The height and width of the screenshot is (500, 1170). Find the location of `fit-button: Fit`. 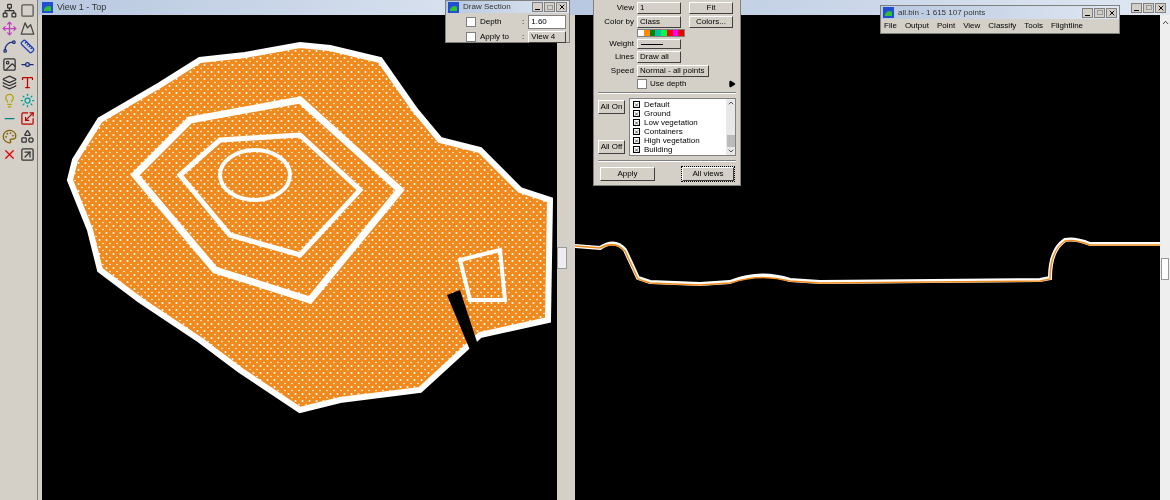

fit-button: Fit is located at coordinates (711, 8).